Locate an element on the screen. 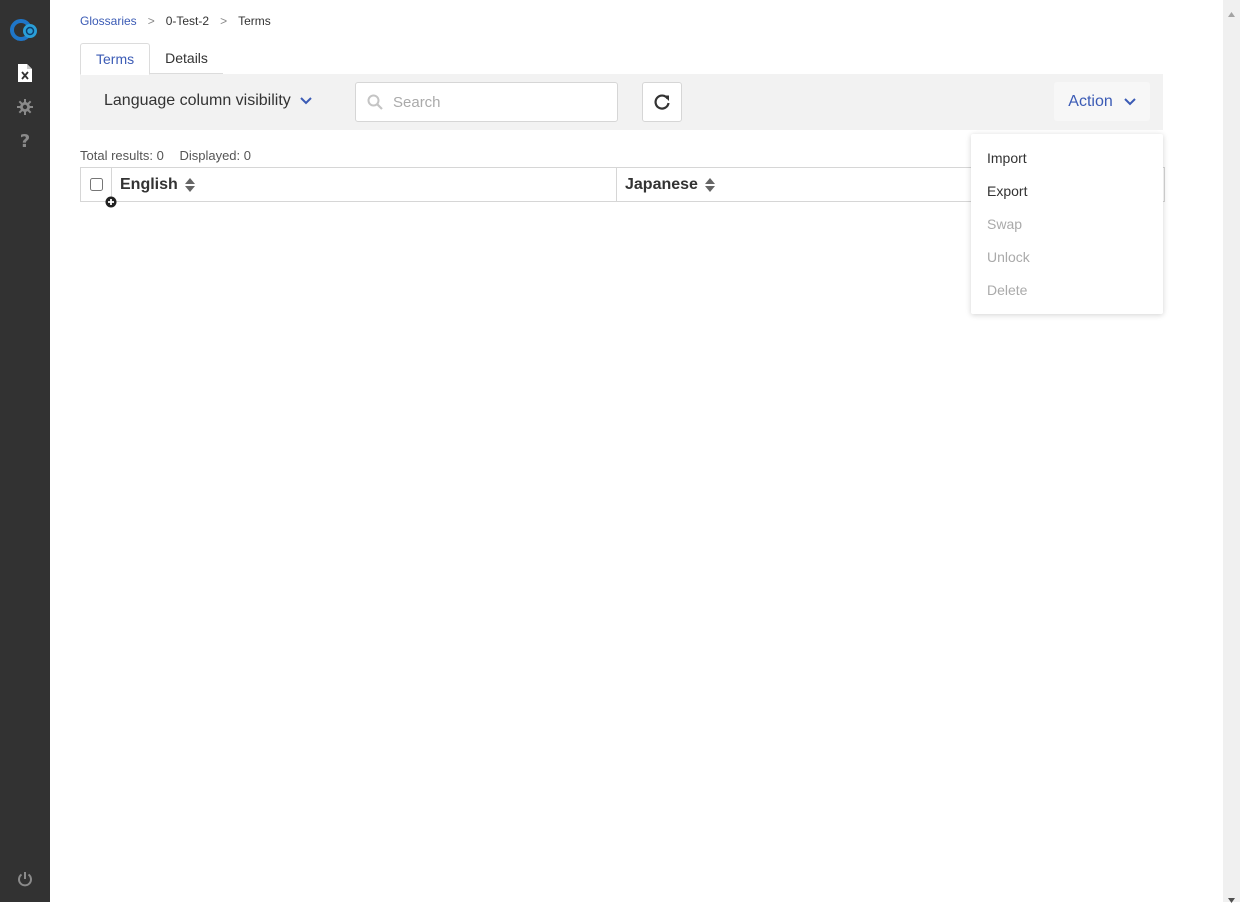  breadcrumb: Glossaries > 0-Test-2 > Terms is located at coordinates (175, 21).